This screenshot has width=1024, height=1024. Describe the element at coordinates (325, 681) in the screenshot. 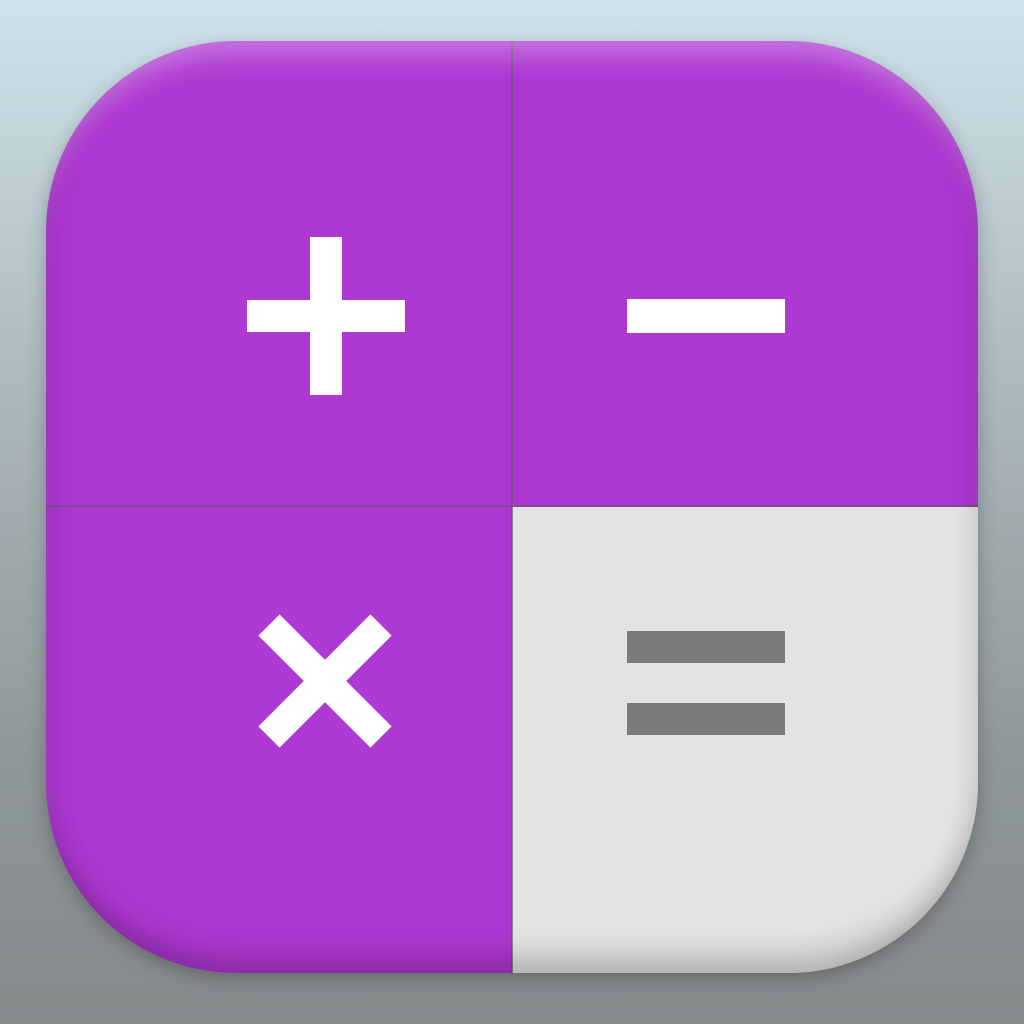

I see `multiply-icon` at that location.